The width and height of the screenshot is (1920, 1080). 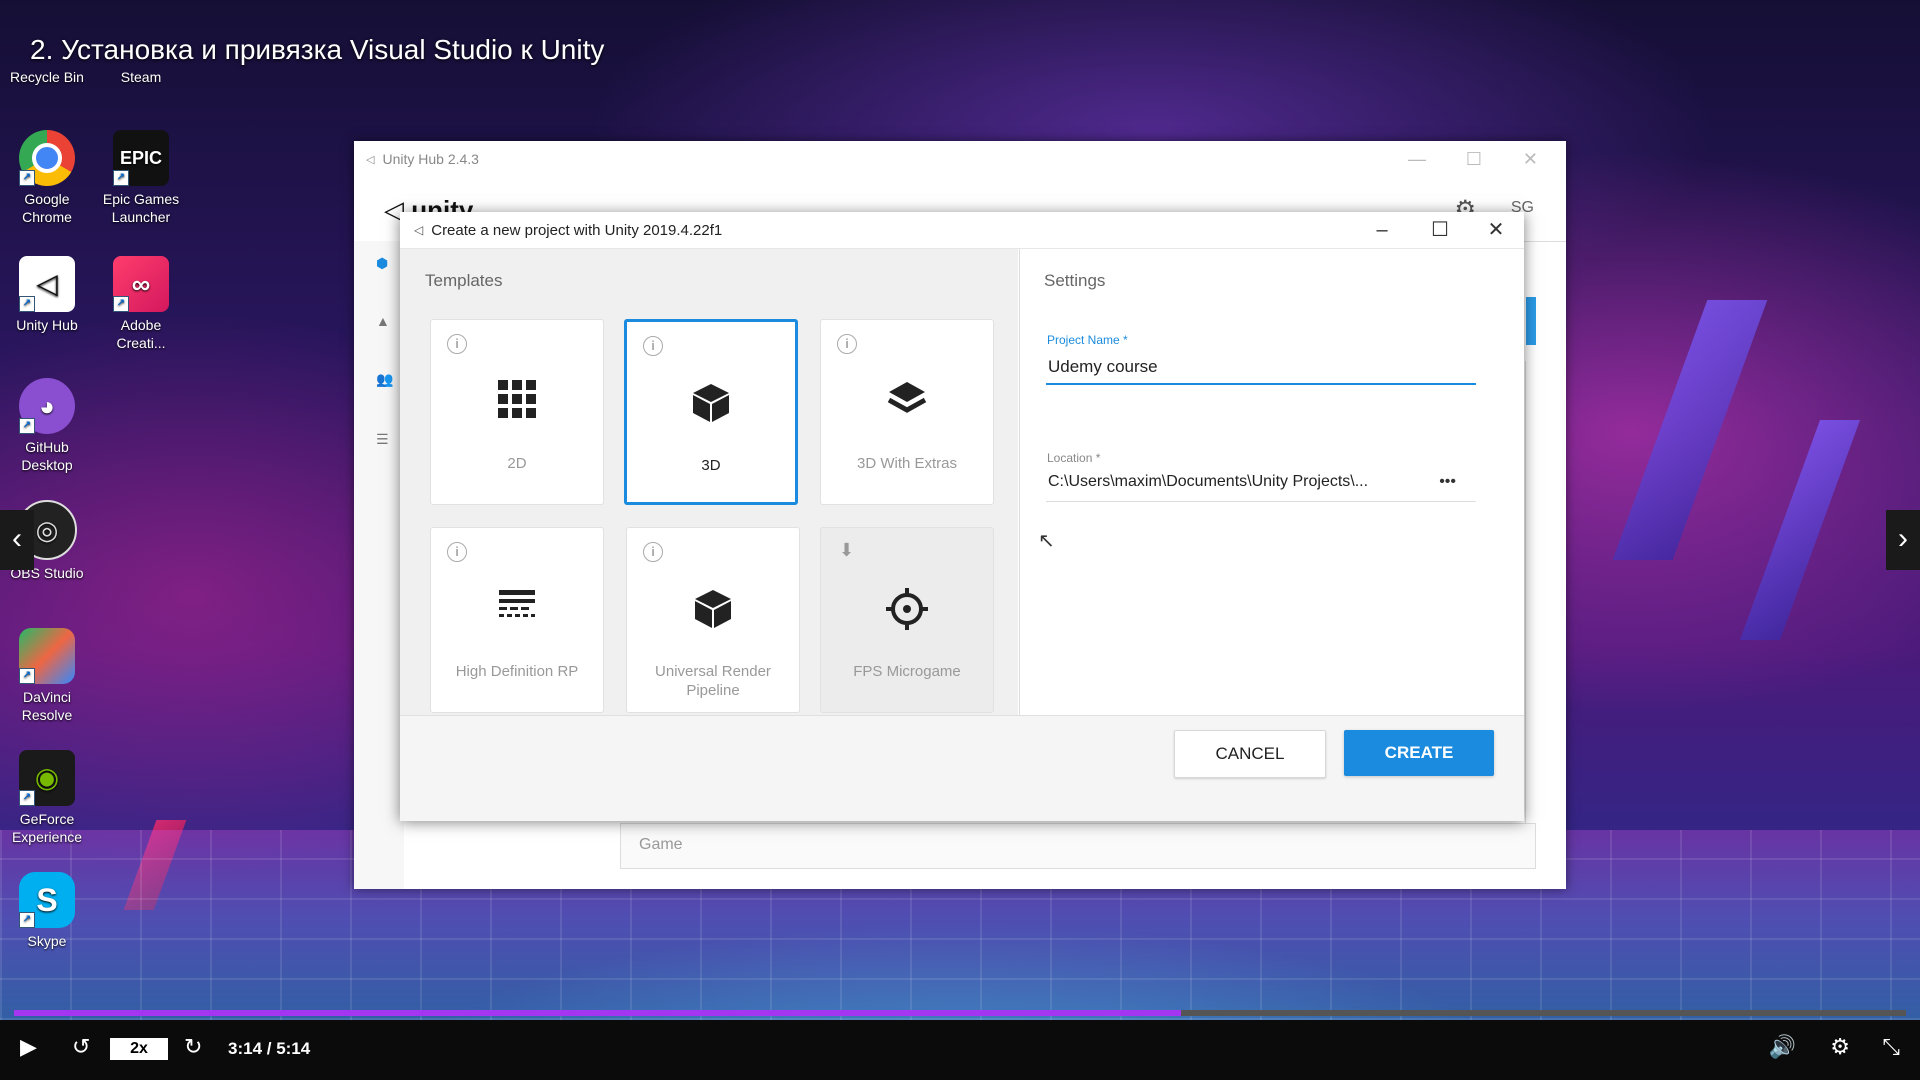 What do you see at coordinates (960, 159) in the screenshot?
I see `hub-titlebar: ◁ Unity Hub 2.4.3 — ☐ ✕` at bounding box center [960, 159].